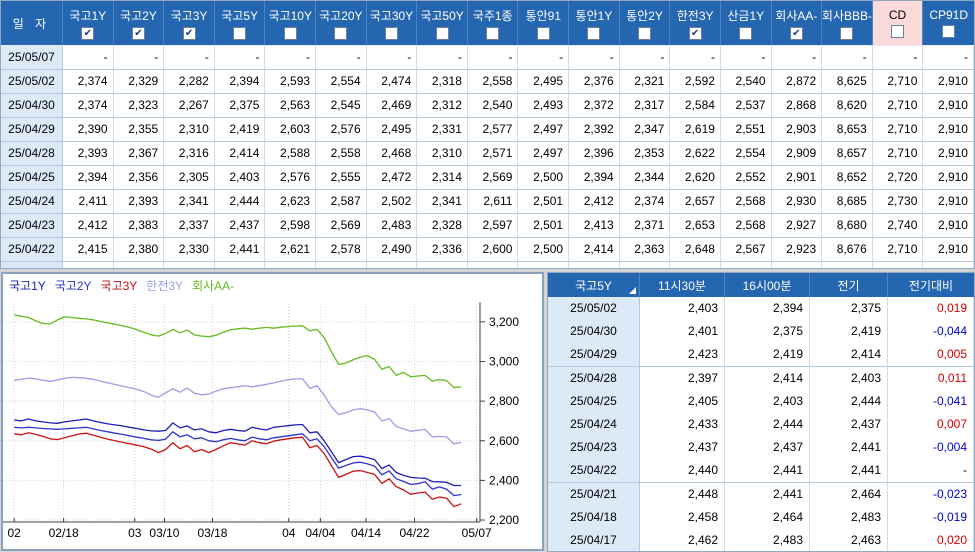 The image size is (975, 552). What do you see at coordinates (931, 448) in the screenshot?
I see `change-cell: -0,004` at bounding box center [931, 448].